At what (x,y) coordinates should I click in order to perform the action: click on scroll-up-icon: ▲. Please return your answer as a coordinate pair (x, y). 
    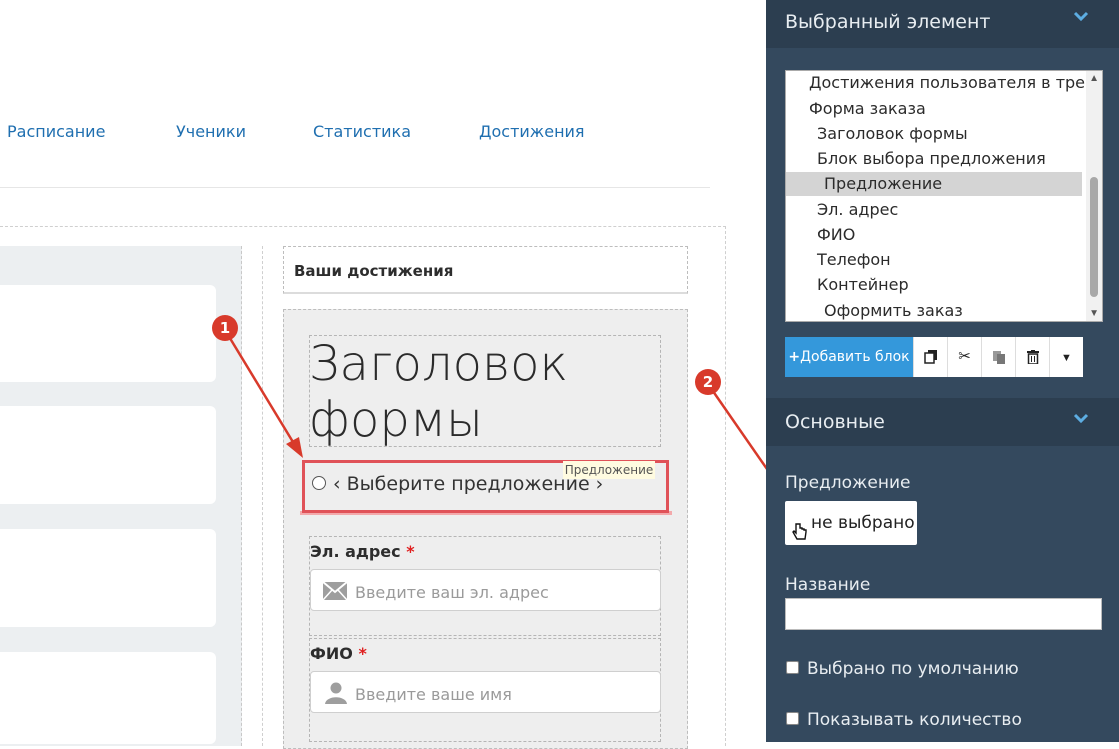
    Looking at the image, I should click on (1094, 78).